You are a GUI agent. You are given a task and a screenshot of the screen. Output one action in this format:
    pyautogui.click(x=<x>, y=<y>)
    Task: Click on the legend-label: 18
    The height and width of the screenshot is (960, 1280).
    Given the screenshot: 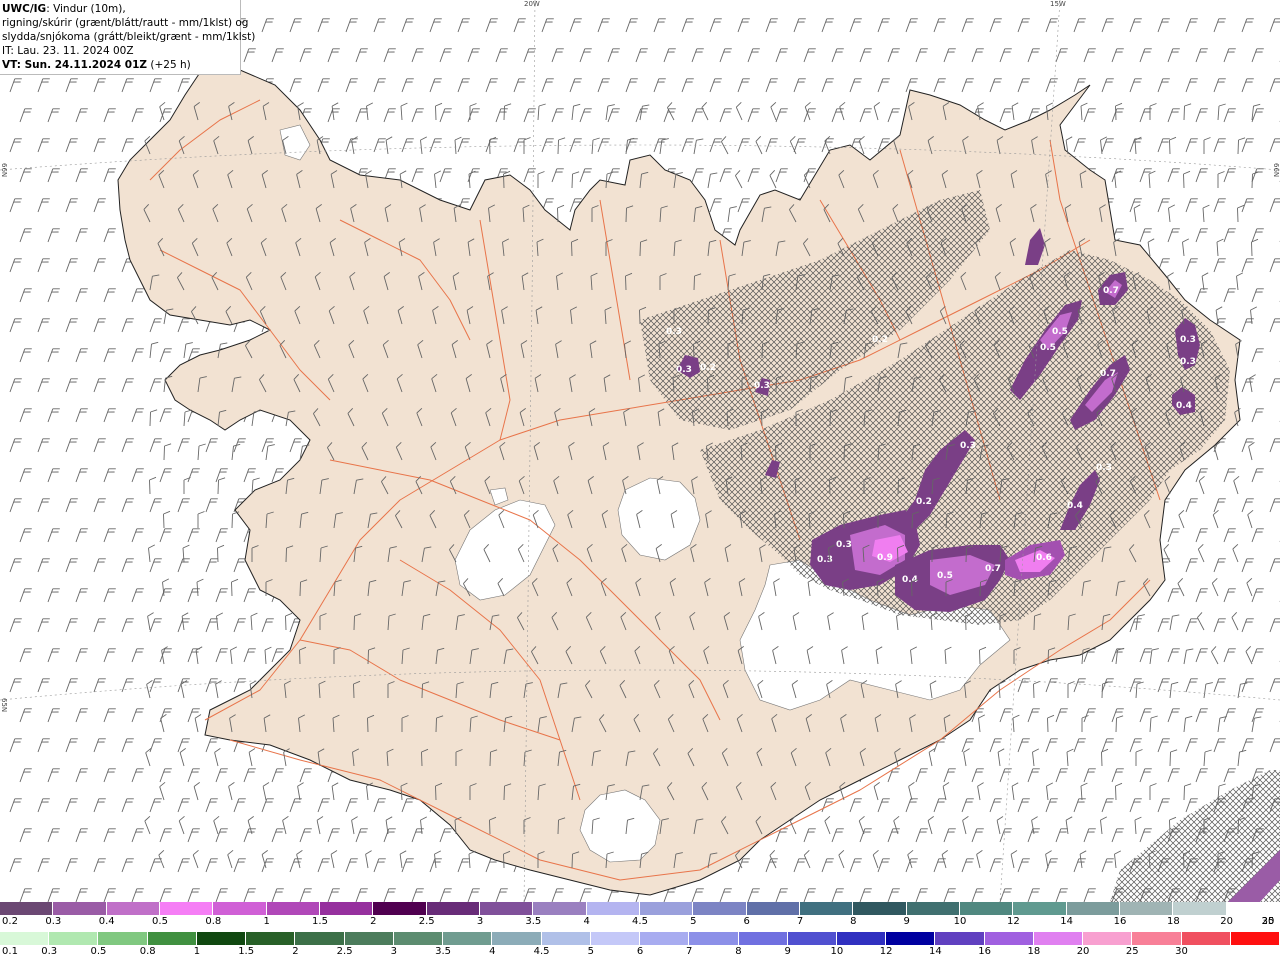 What is the action you would take?
    pyautogui.click(x=1034, y=951)
    